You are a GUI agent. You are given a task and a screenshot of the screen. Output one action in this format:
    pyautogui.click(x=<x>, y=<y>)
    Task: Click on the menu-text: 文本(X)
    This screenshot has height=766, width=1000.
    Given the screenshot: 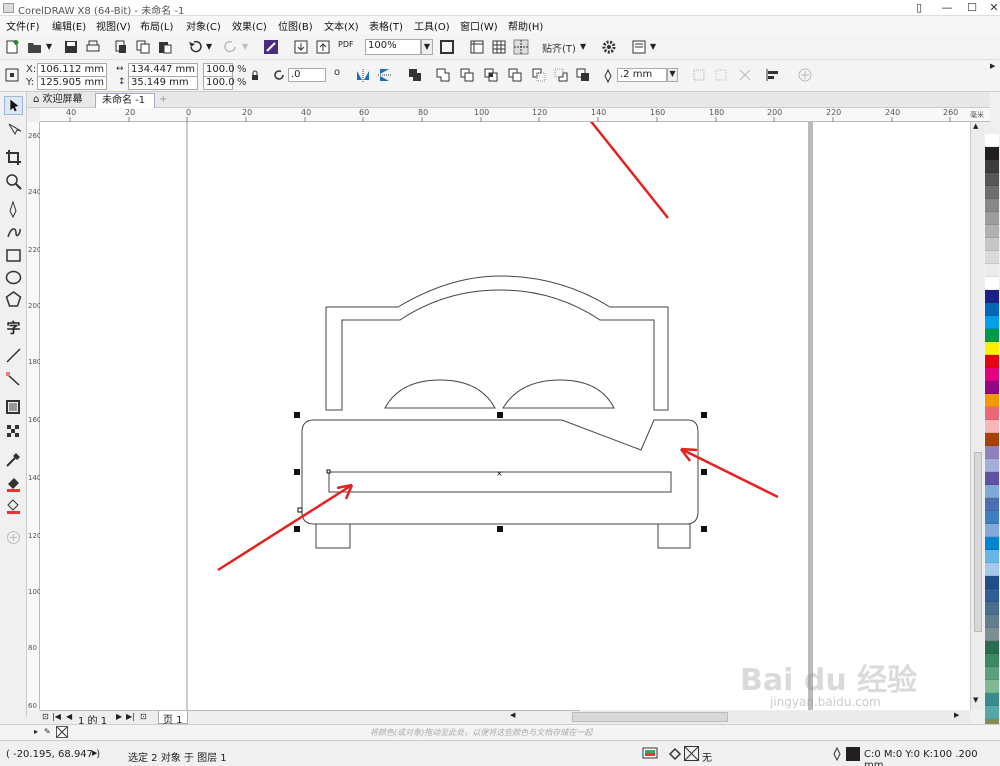 What is the action you would take?
    pyautogui.click(x=341, y=25)
    